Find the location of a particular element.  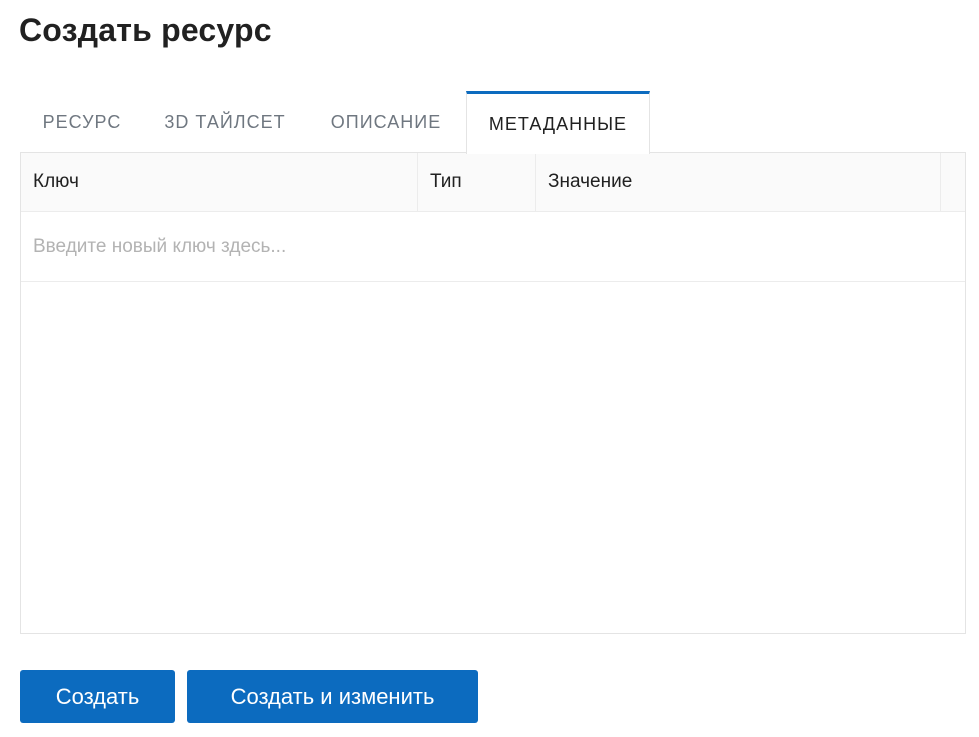

create-button: Создать is located at coordinates (97, 696).